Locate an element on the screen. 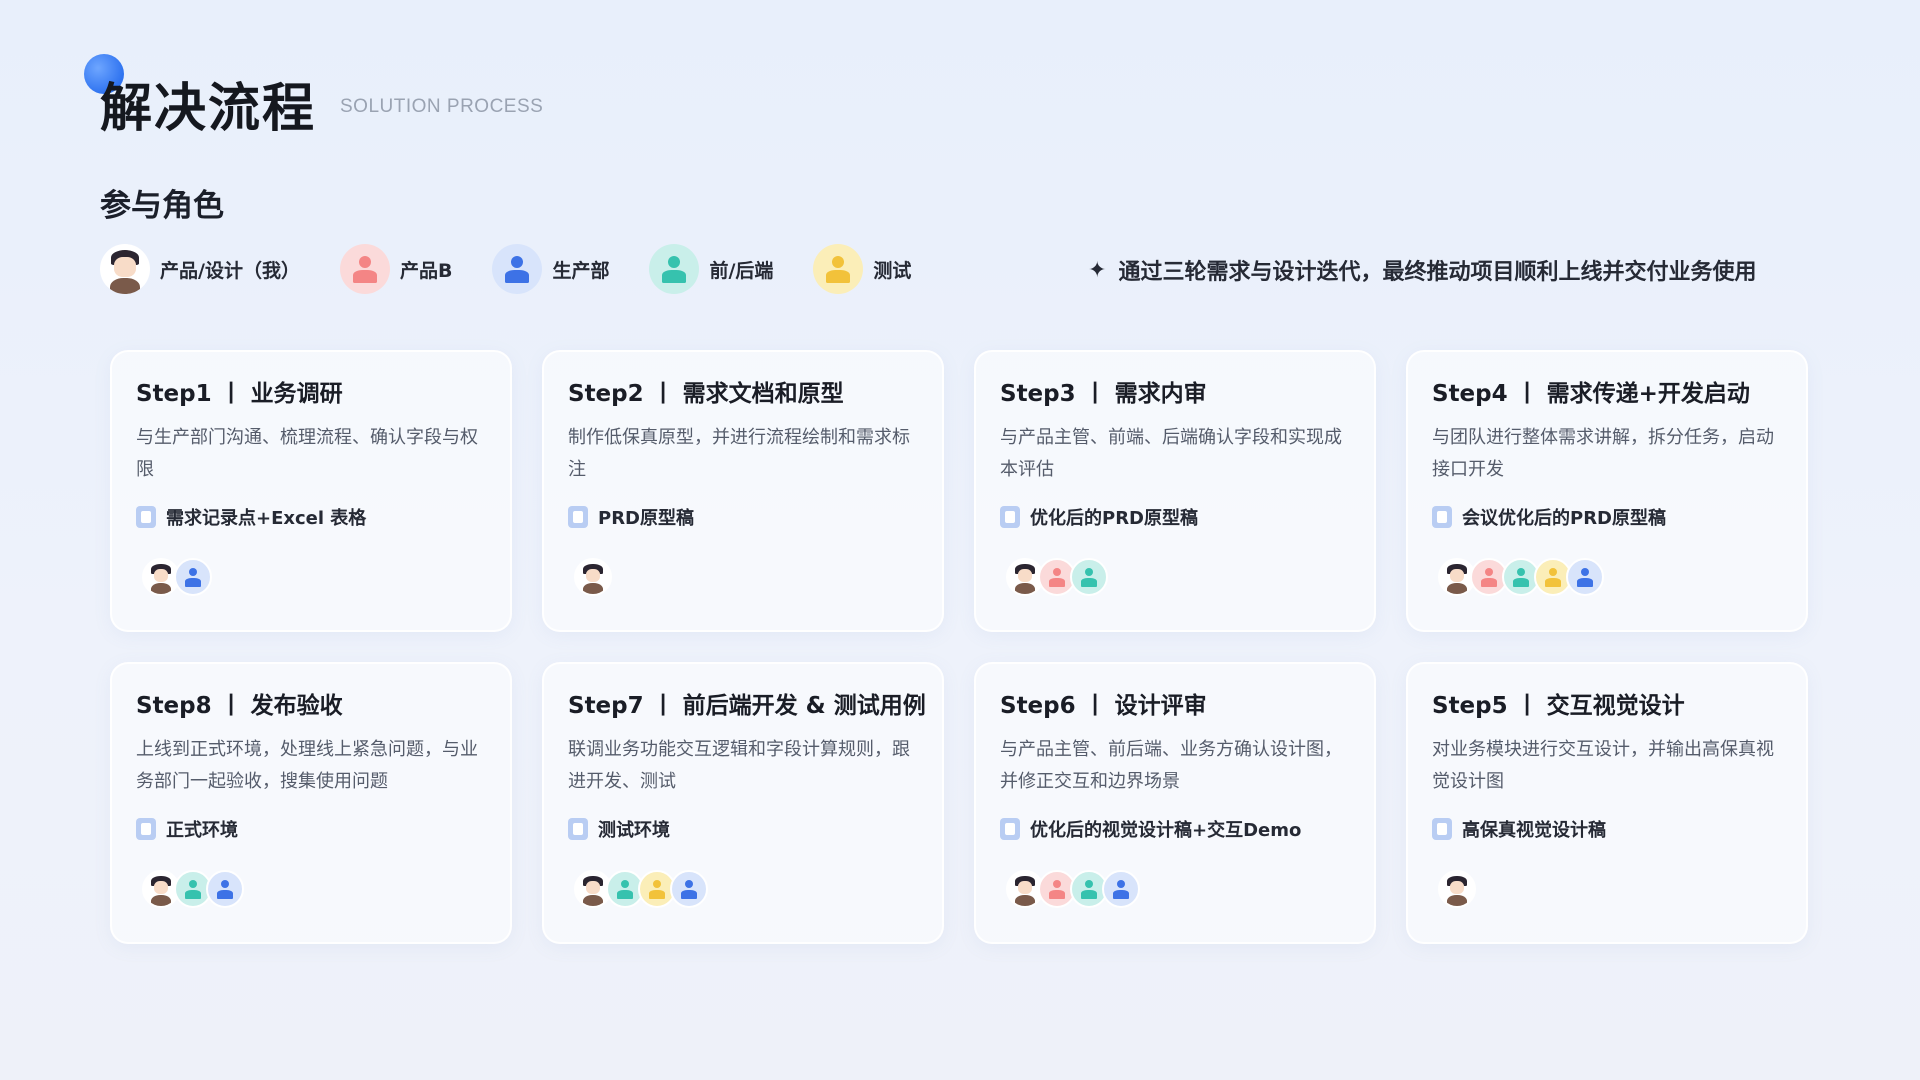 Image resolution: width=1920 pixels, height=1080 pixels. step-description: 对业务模块进行交互设计，并输出高保真视觉设计图 is located at coordinates (1603, 765).